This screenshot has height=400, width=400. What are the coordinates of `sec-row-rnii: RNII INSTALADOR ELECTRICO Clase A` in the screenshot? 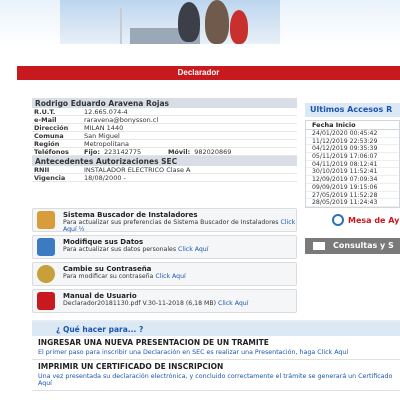 It's located at (164, 170).